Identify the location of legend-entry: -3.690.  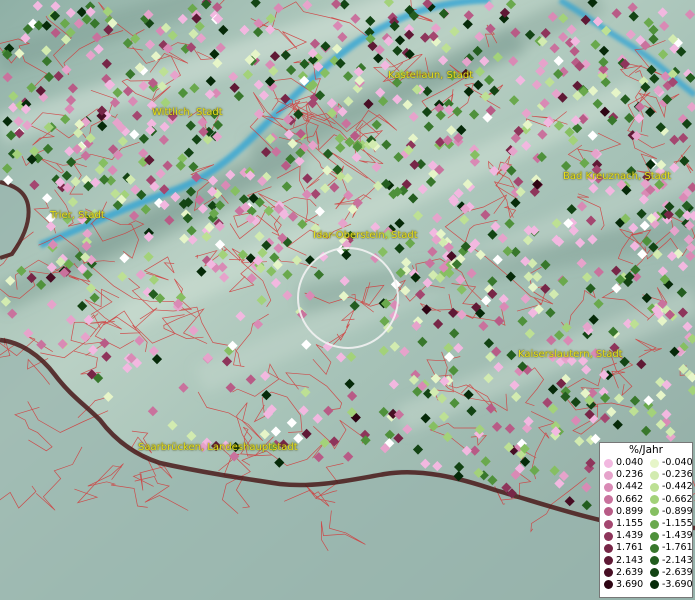
(669, 585).